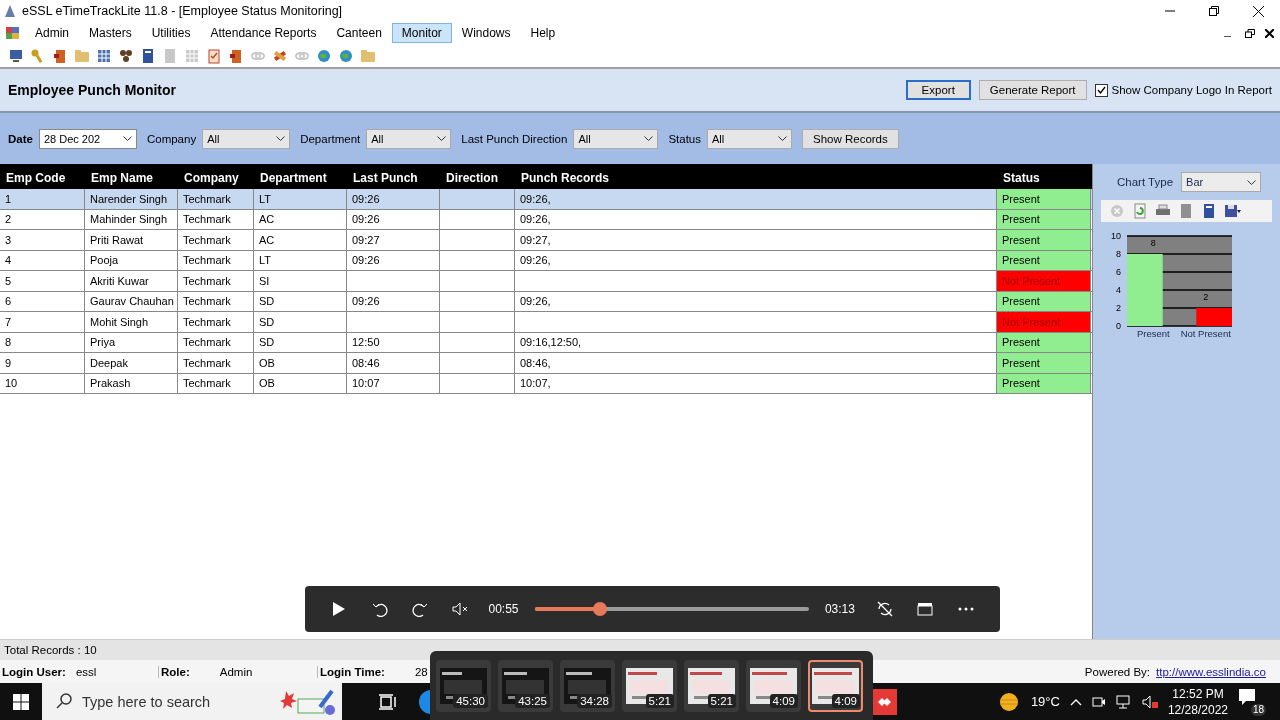 The image size is (1280, 720). Describe the element at coordinates (460, 609) in the screenshot. I see `mute-icon` at that location.